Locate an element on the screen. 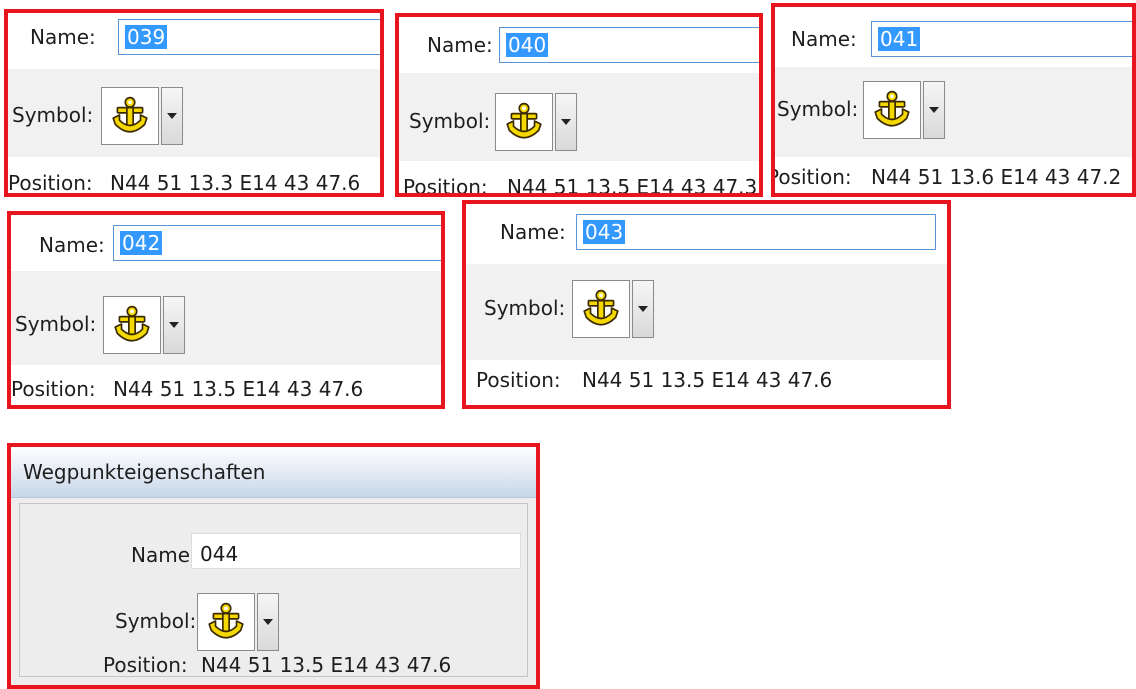 The width and height of the screenshot is (1136, 689). name-input: 042 is located at coordinates (277, 243).